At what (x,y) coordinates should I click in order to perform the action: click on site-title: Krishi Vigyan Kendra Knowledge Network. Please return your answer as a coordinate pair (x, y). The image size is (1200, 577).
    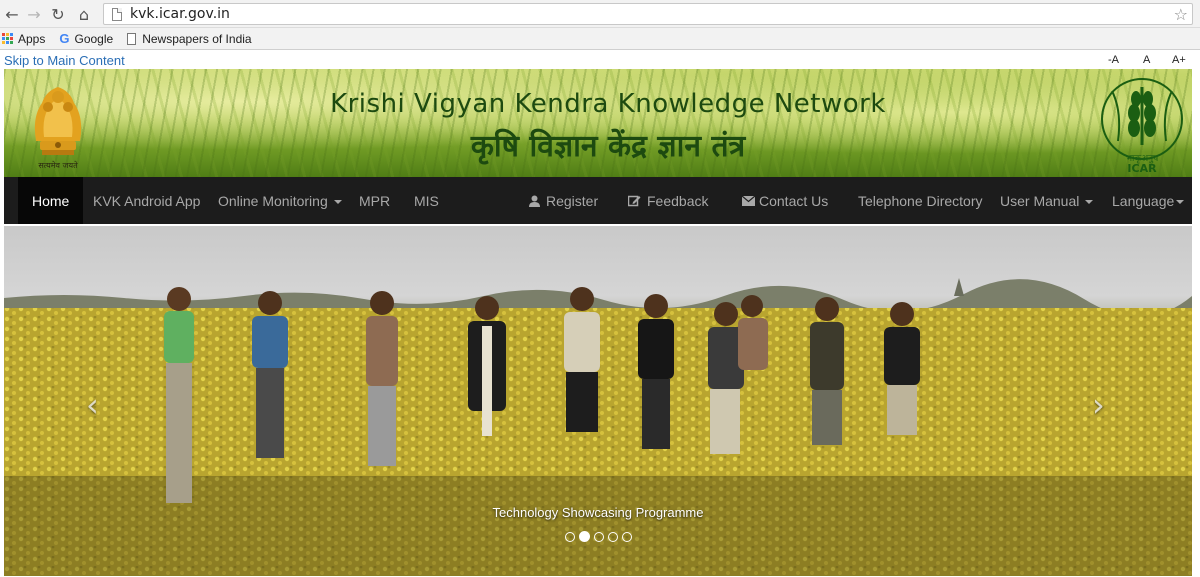
    Looking at the image, I should click on (608, 104).